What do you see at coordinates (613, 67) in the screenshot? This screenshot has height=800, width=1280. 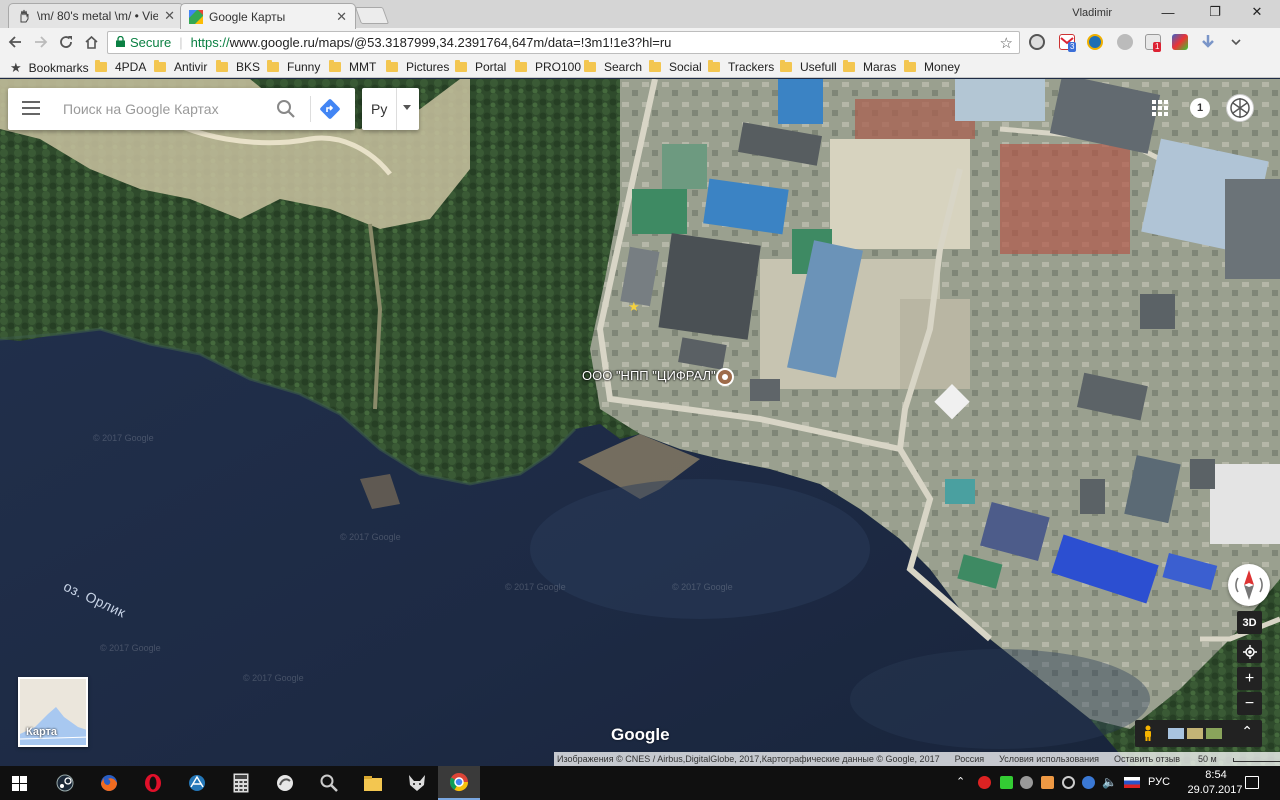 I see `bookmark-search: Search` at bounding box center [613, 67].